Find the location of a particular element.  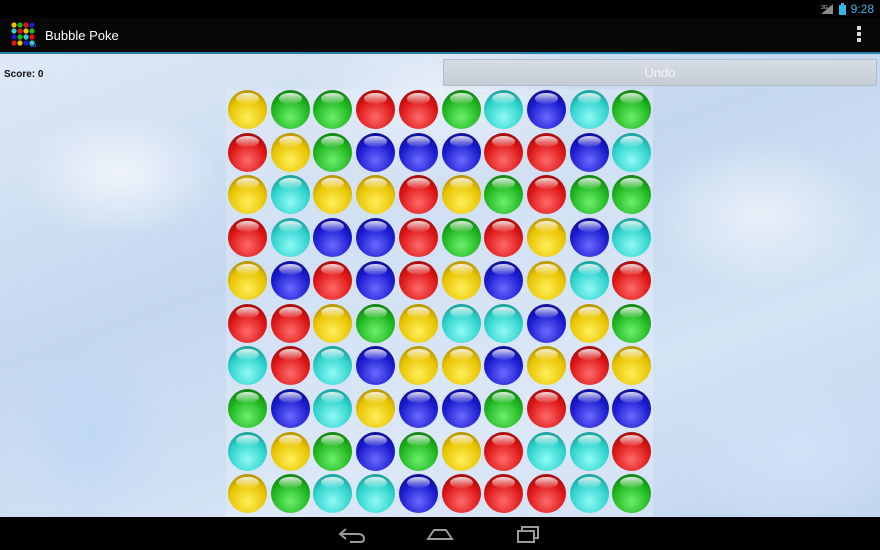

back-icon is located at coordinates (352, 534).